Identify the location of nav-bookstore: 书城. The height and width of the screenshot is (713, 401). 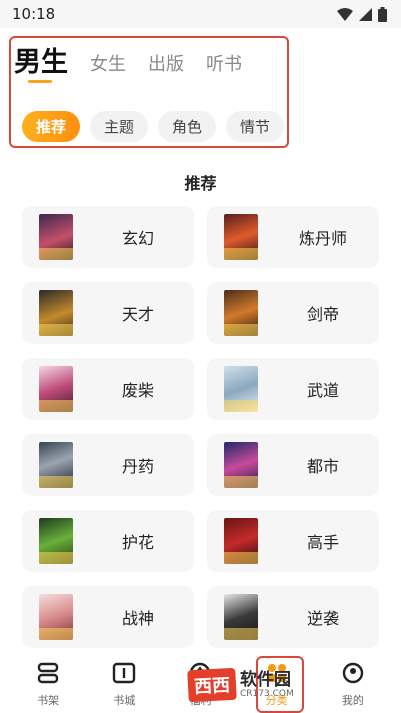
(124, 686).